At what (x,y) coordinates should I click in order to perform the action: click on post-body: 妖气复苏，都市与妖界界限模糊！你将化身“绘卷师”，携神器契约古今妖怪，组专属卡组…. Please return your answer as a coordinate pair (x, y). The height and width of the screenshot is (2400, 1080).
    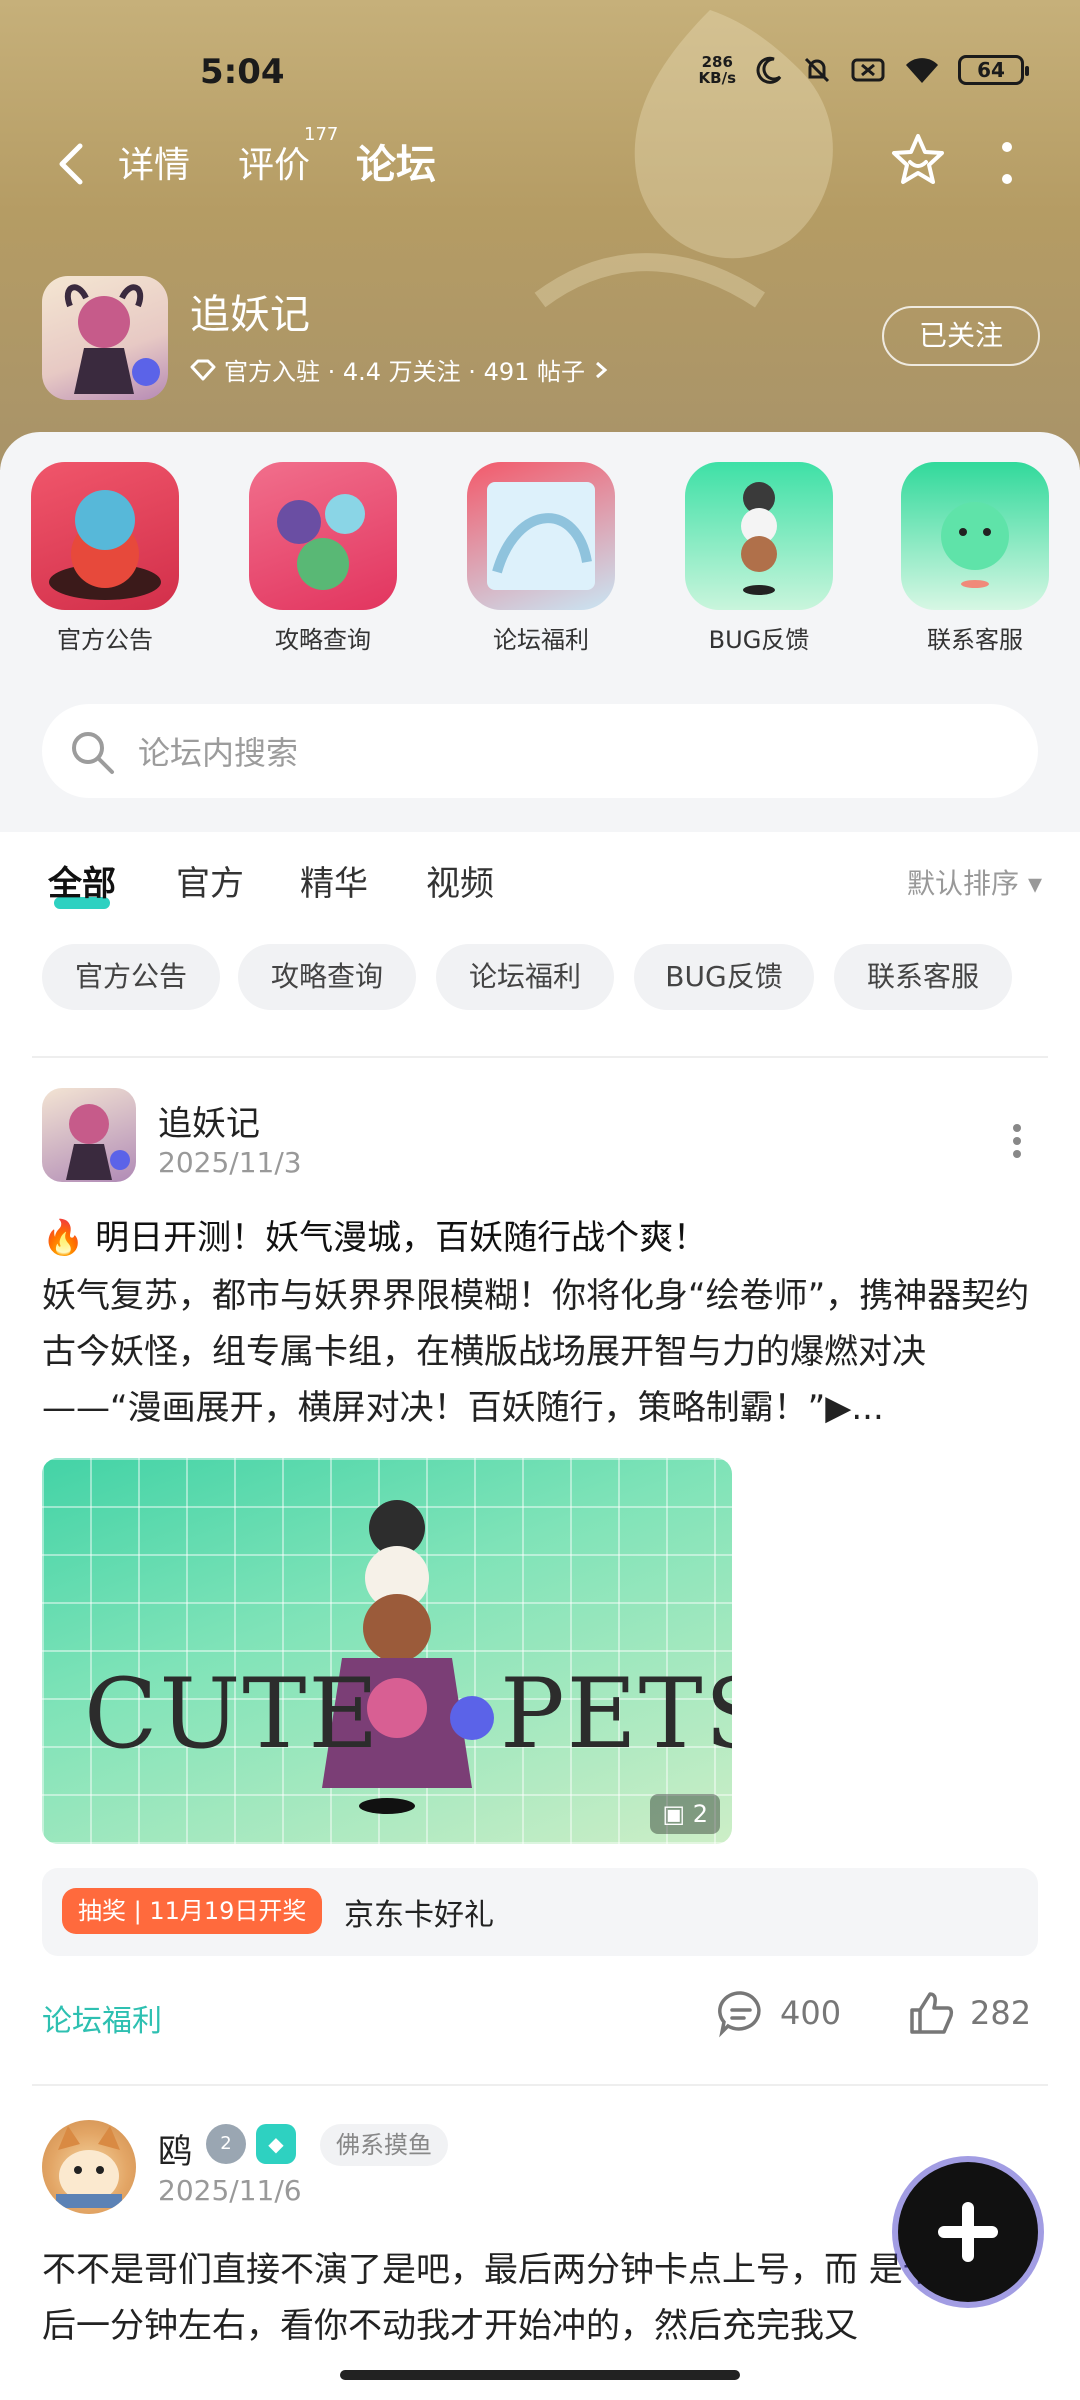
    Looking at the image, I should click on (536, 1352).